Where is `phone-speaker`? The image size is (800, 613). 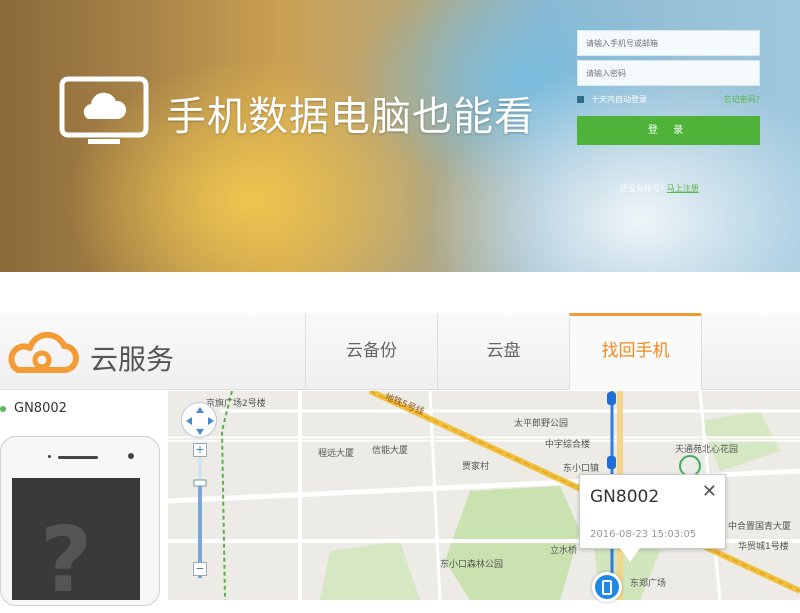
phone-speaker is located at coordinates (78, 457).